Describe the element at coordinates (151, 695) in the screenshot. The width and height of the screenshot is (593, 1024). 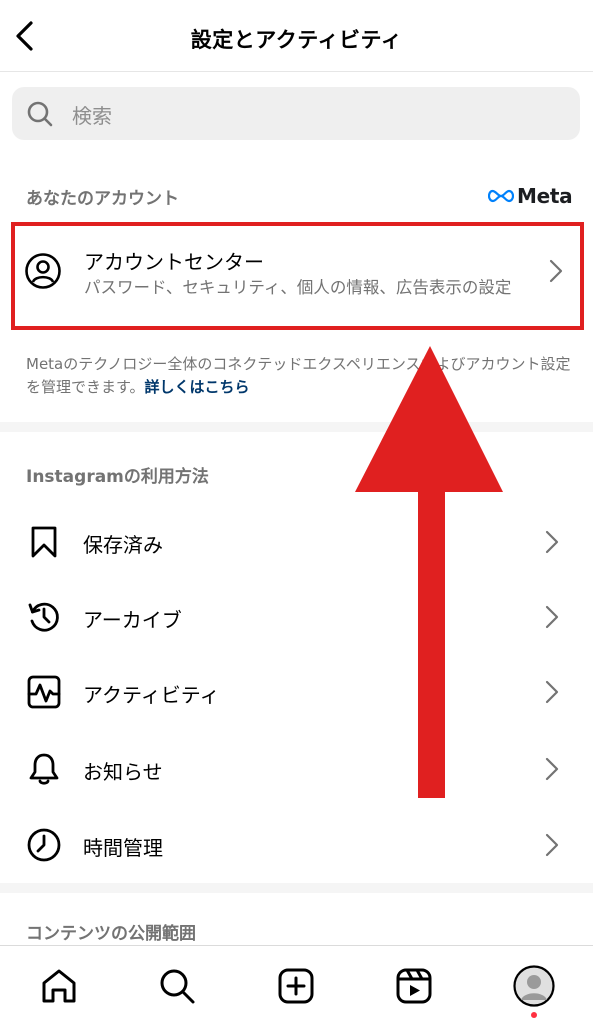
I see `menu-item-label: アクティビティ` at that location.